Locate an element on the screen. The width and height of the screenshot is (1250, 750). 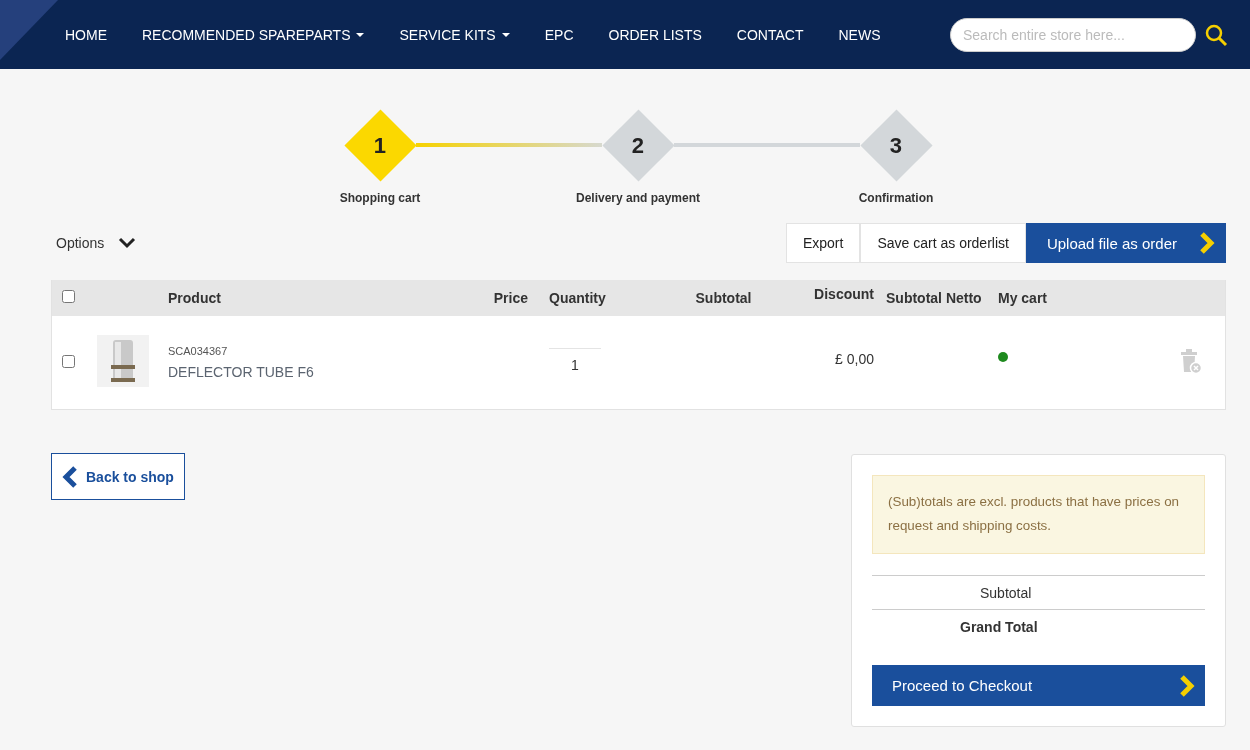
column-header: Discount is located at coordinates (844, 294).